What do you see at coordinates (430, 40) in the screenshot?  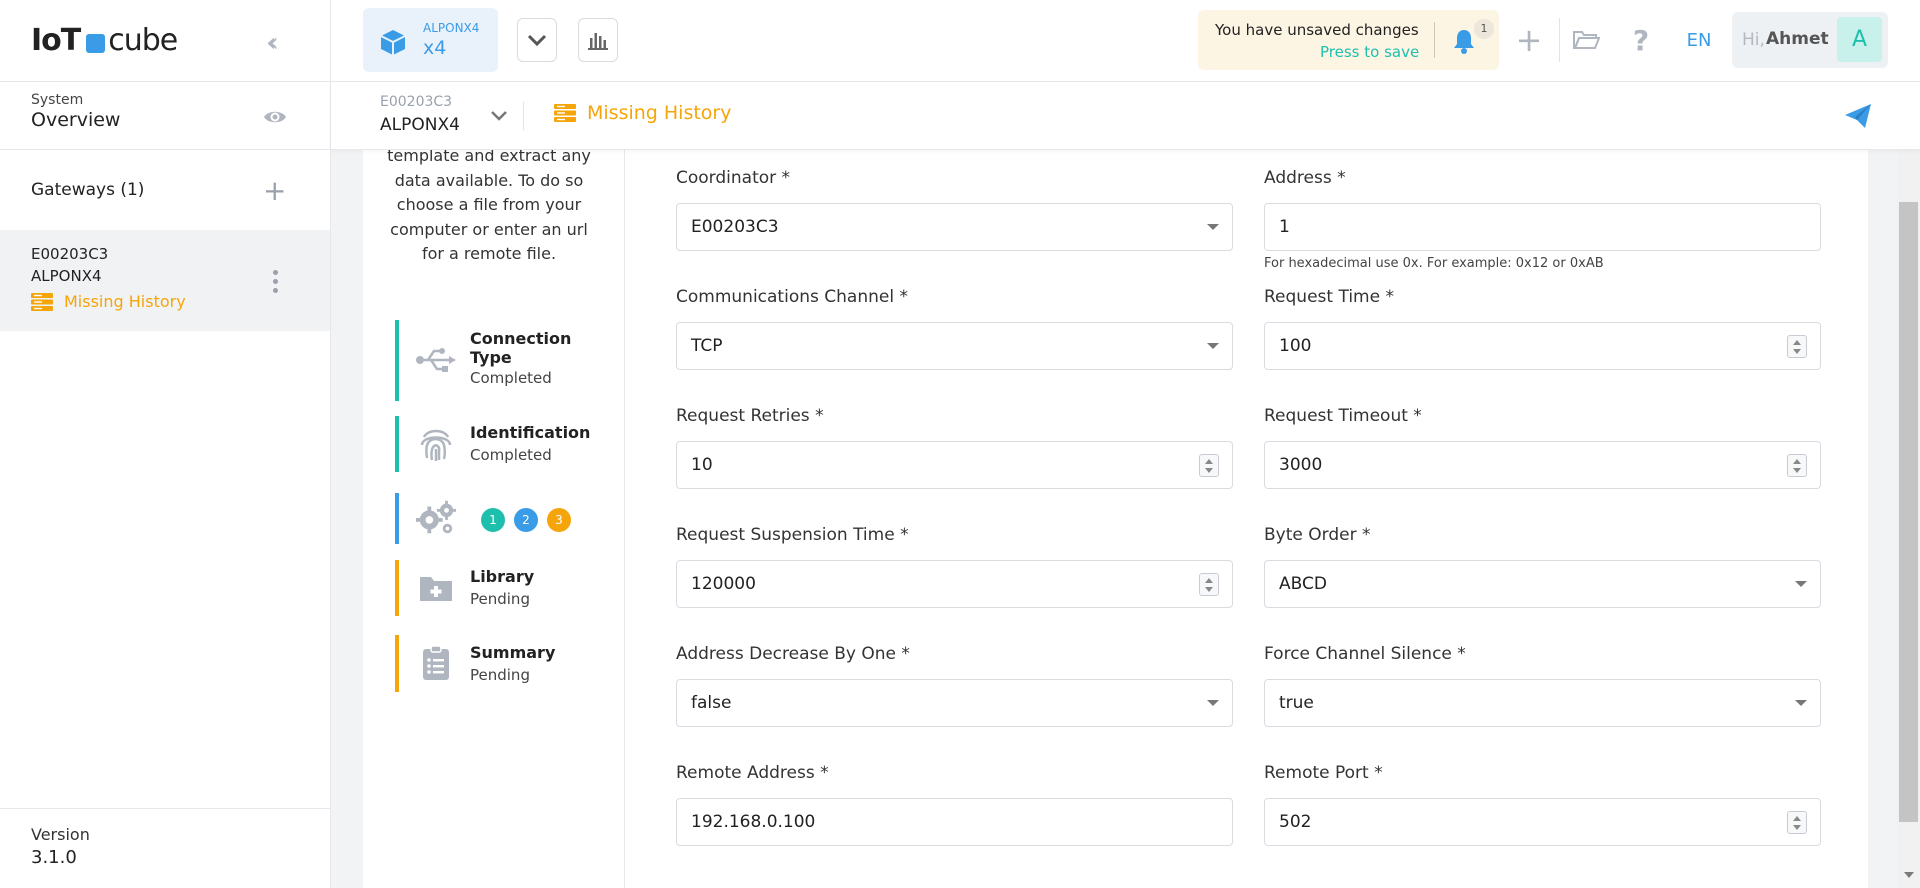 I see `device-chip: ALPONX4 x4` at bounding box center [430, 40].